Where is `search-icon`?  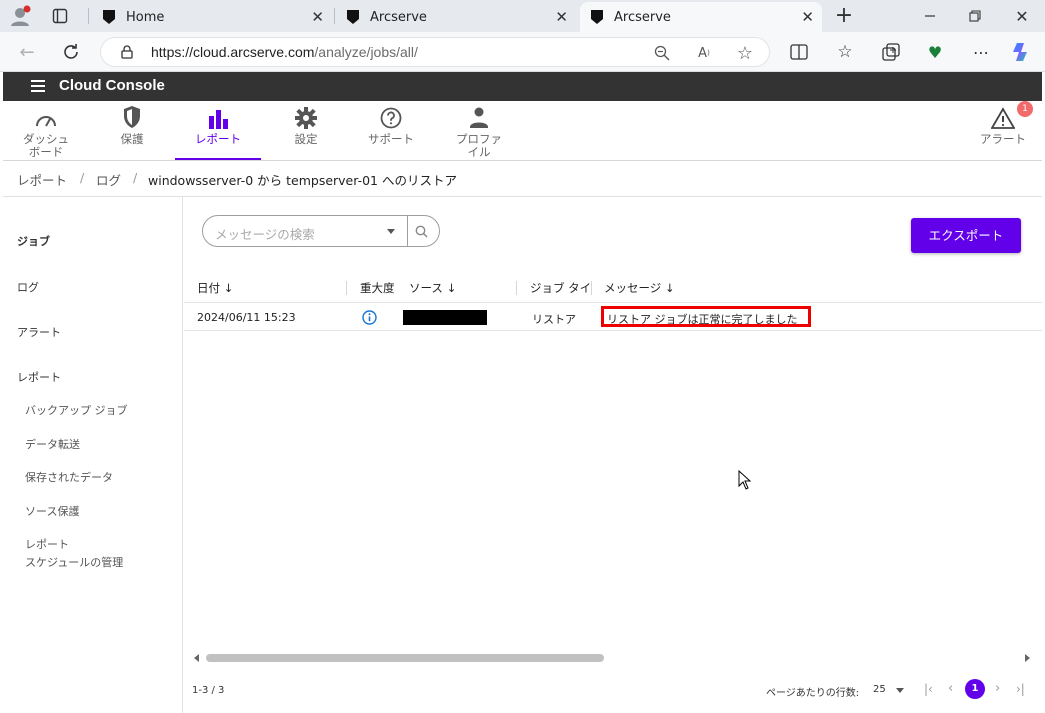 search-icon is located at coordinates (421, 231).